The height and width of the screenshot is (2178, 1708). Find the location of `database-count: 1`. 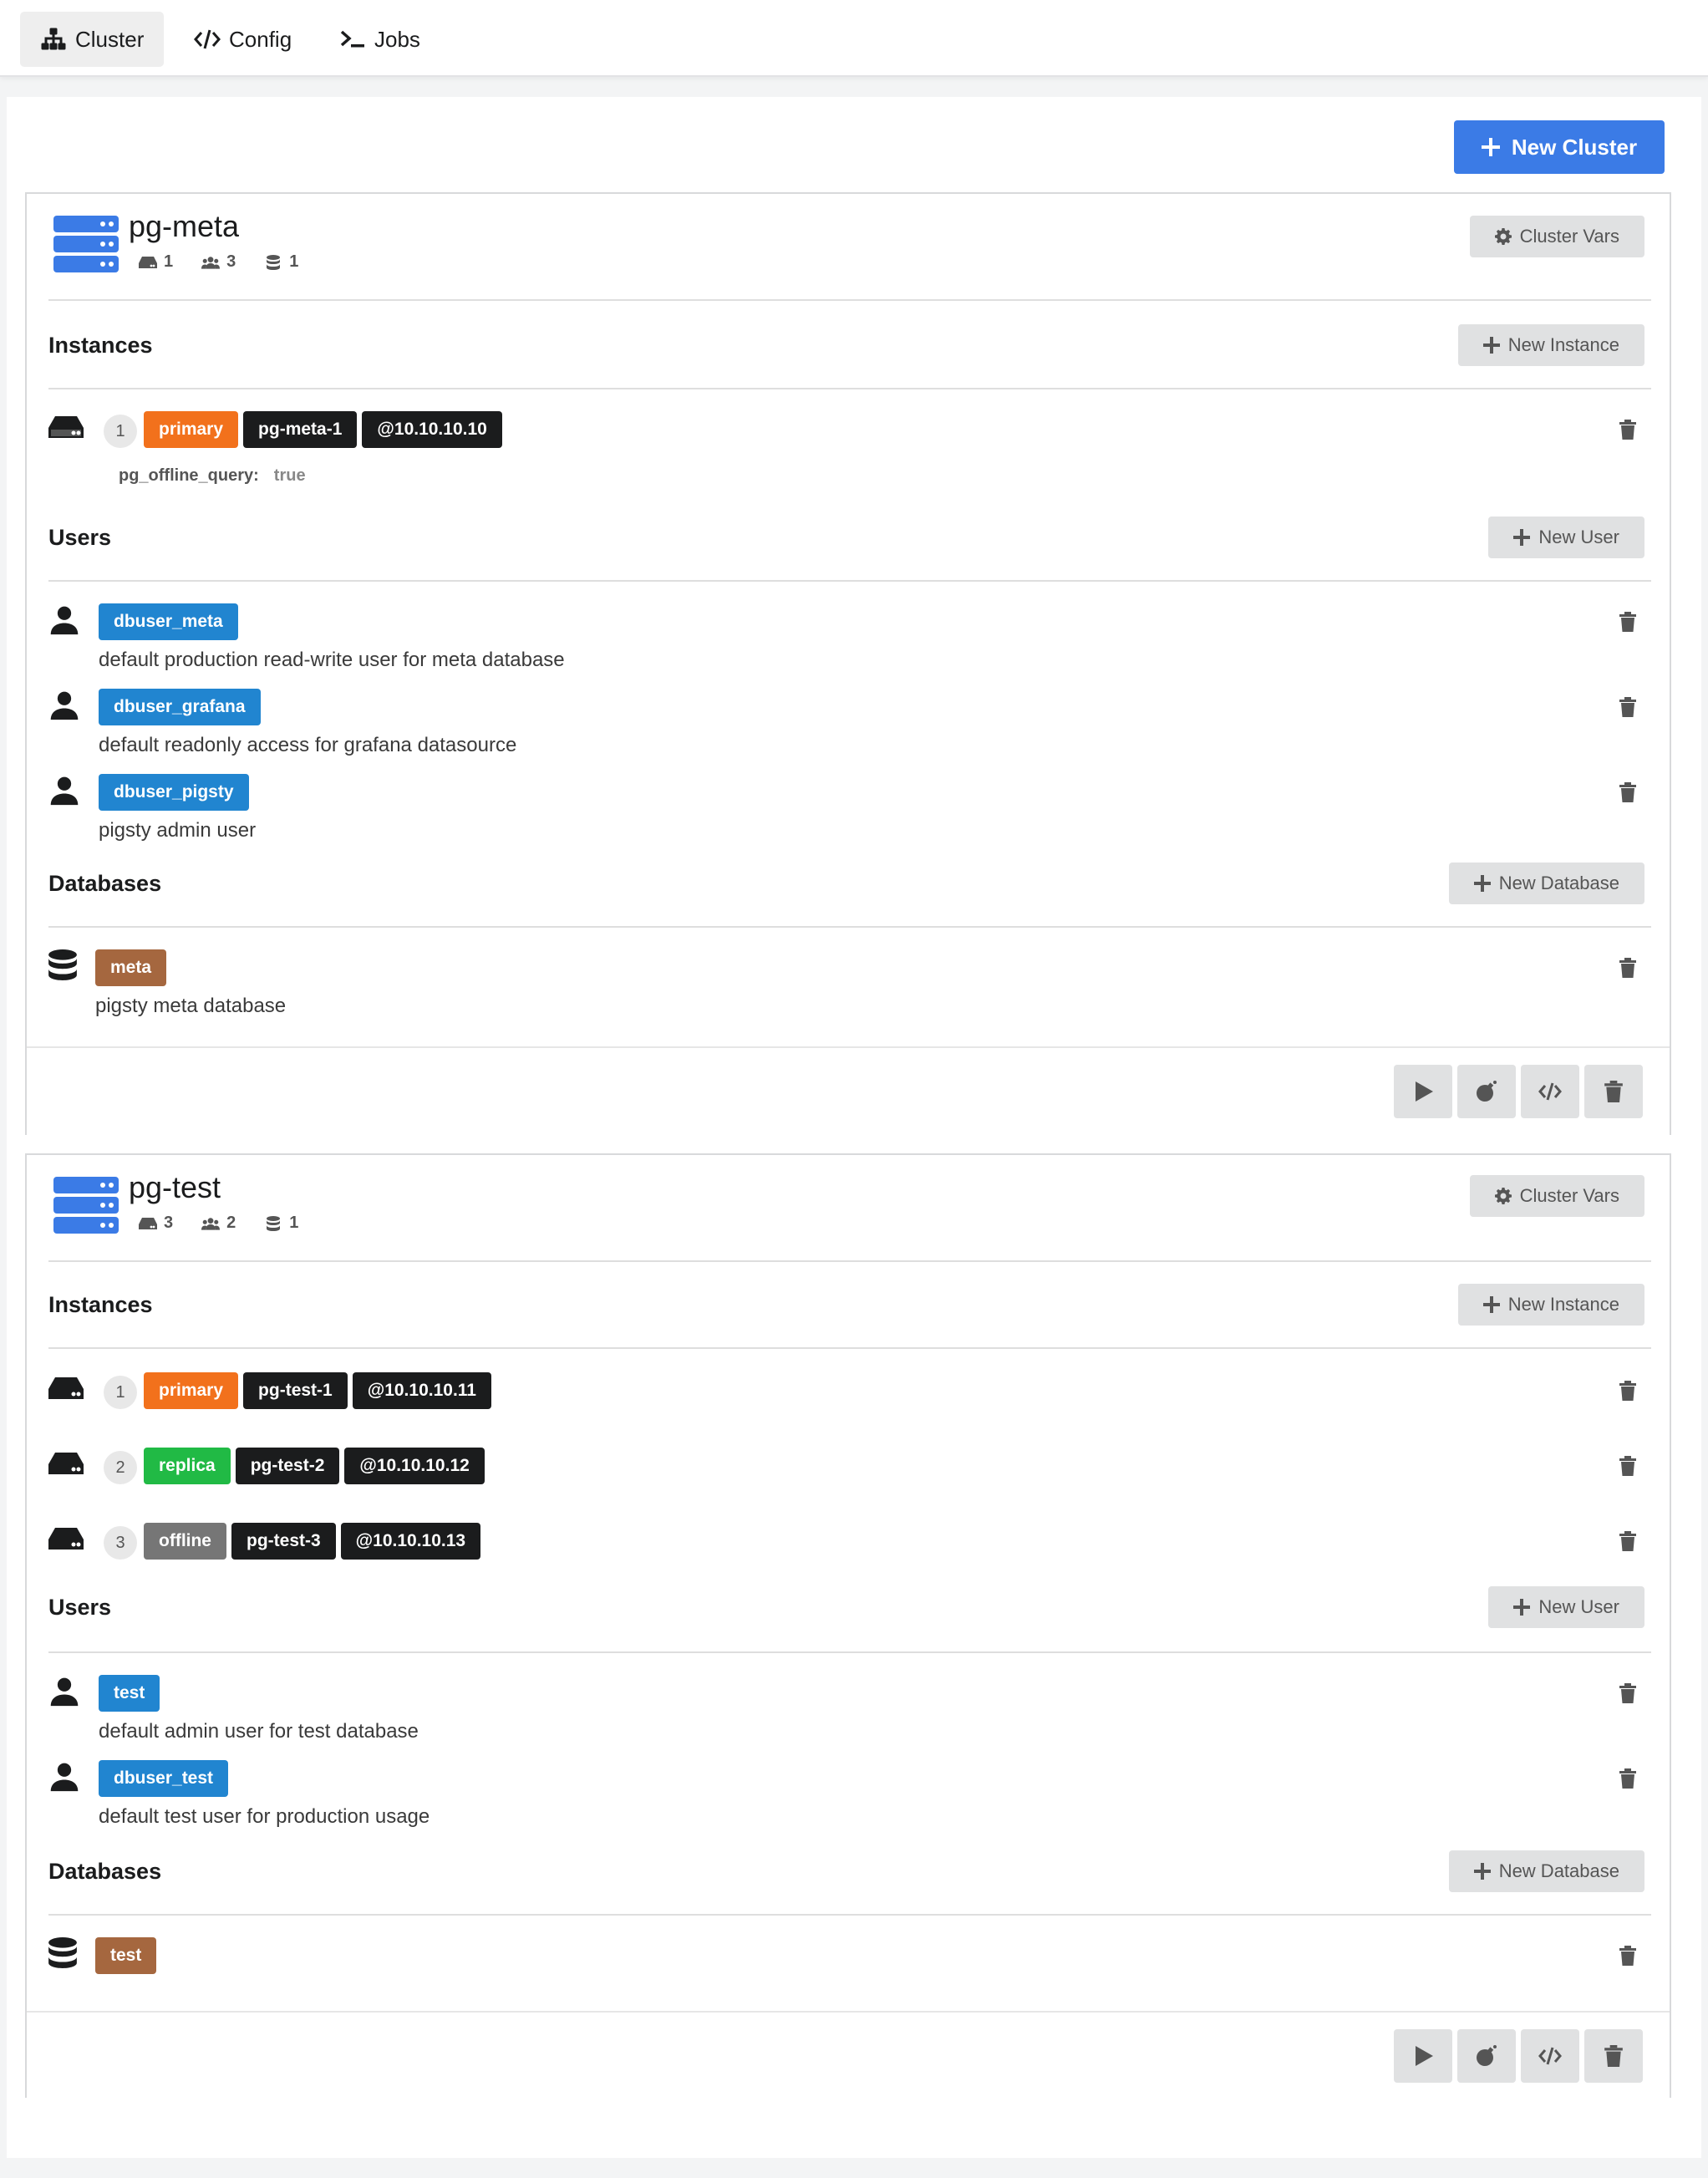

database-count: 1 is located at coordinates (281, 262).